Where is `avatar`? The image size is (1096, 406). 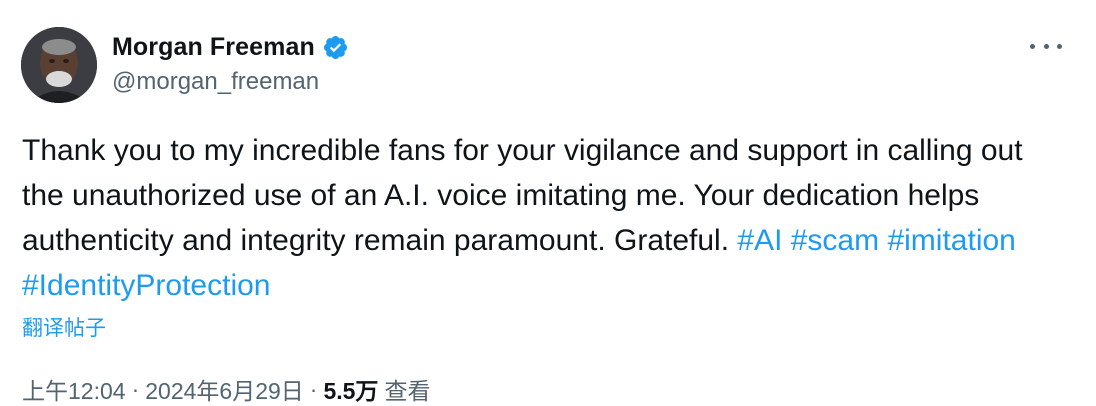 avatar is located at coordinates (59, 65).